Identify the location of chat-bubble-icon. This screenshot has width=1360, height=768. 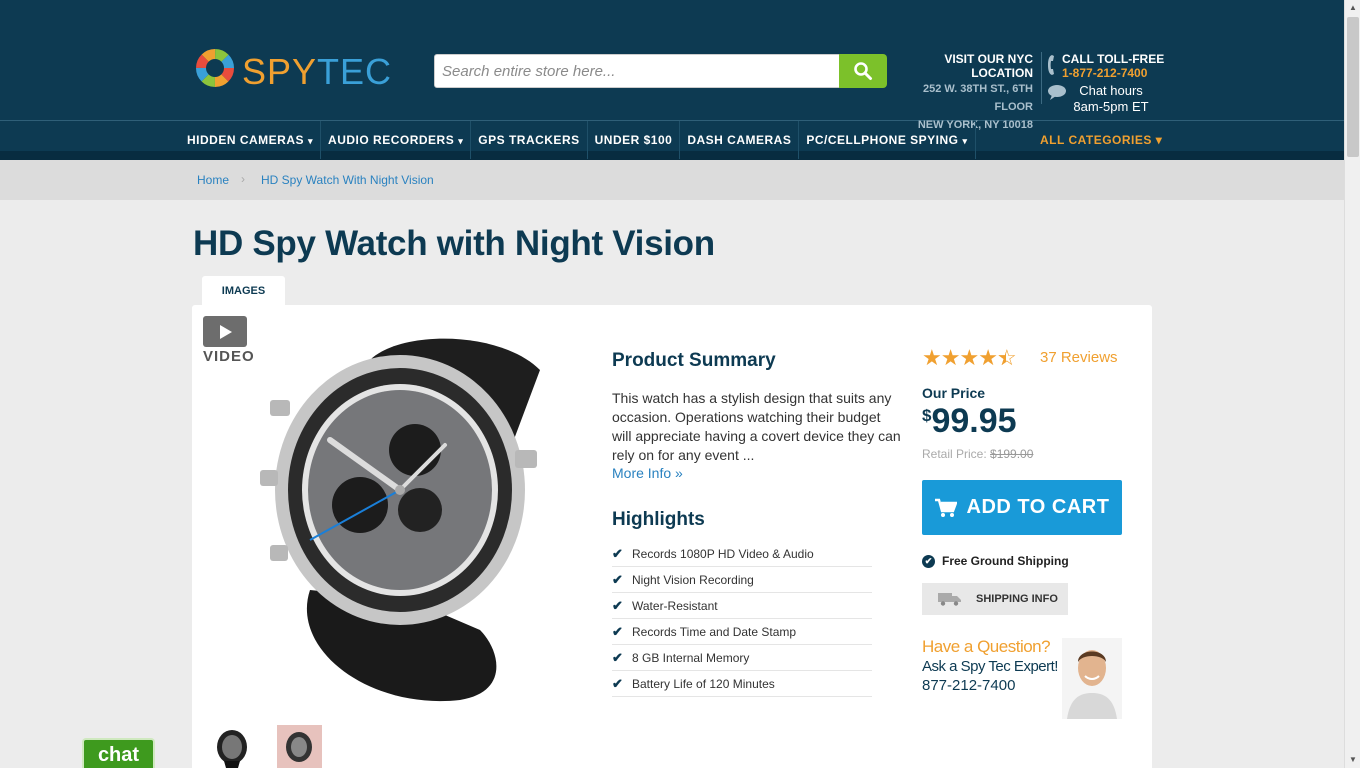
(1057, 92).